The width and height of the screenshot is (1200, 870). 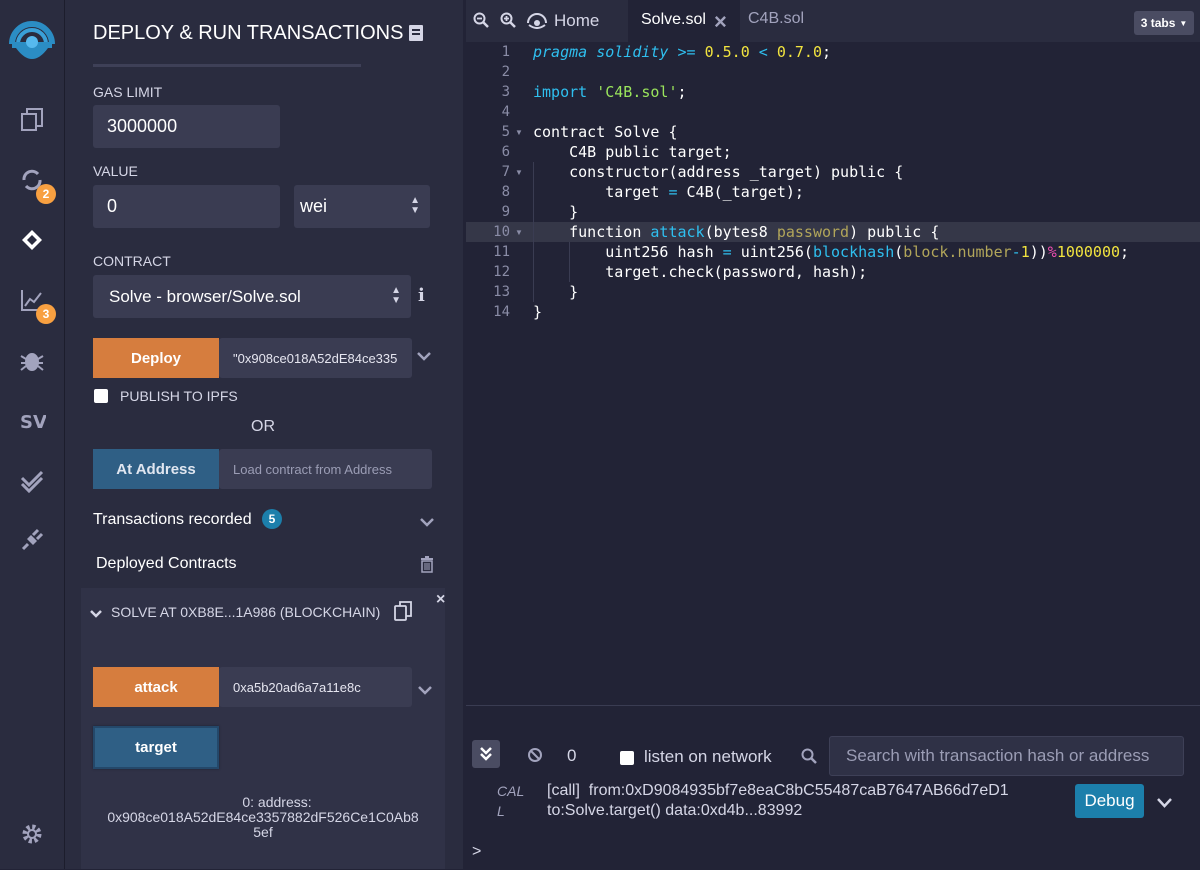 What do you see at coordinates (481, 22) in the screenshot?
I see `zoom-out-icon` at bounding box center [481, 22].